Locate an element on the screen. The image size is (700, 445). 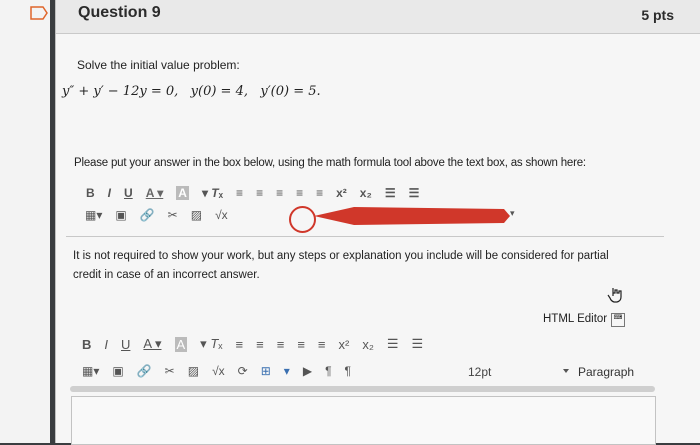
subscript-icon: x₂ is located at coordinates (365, 193).